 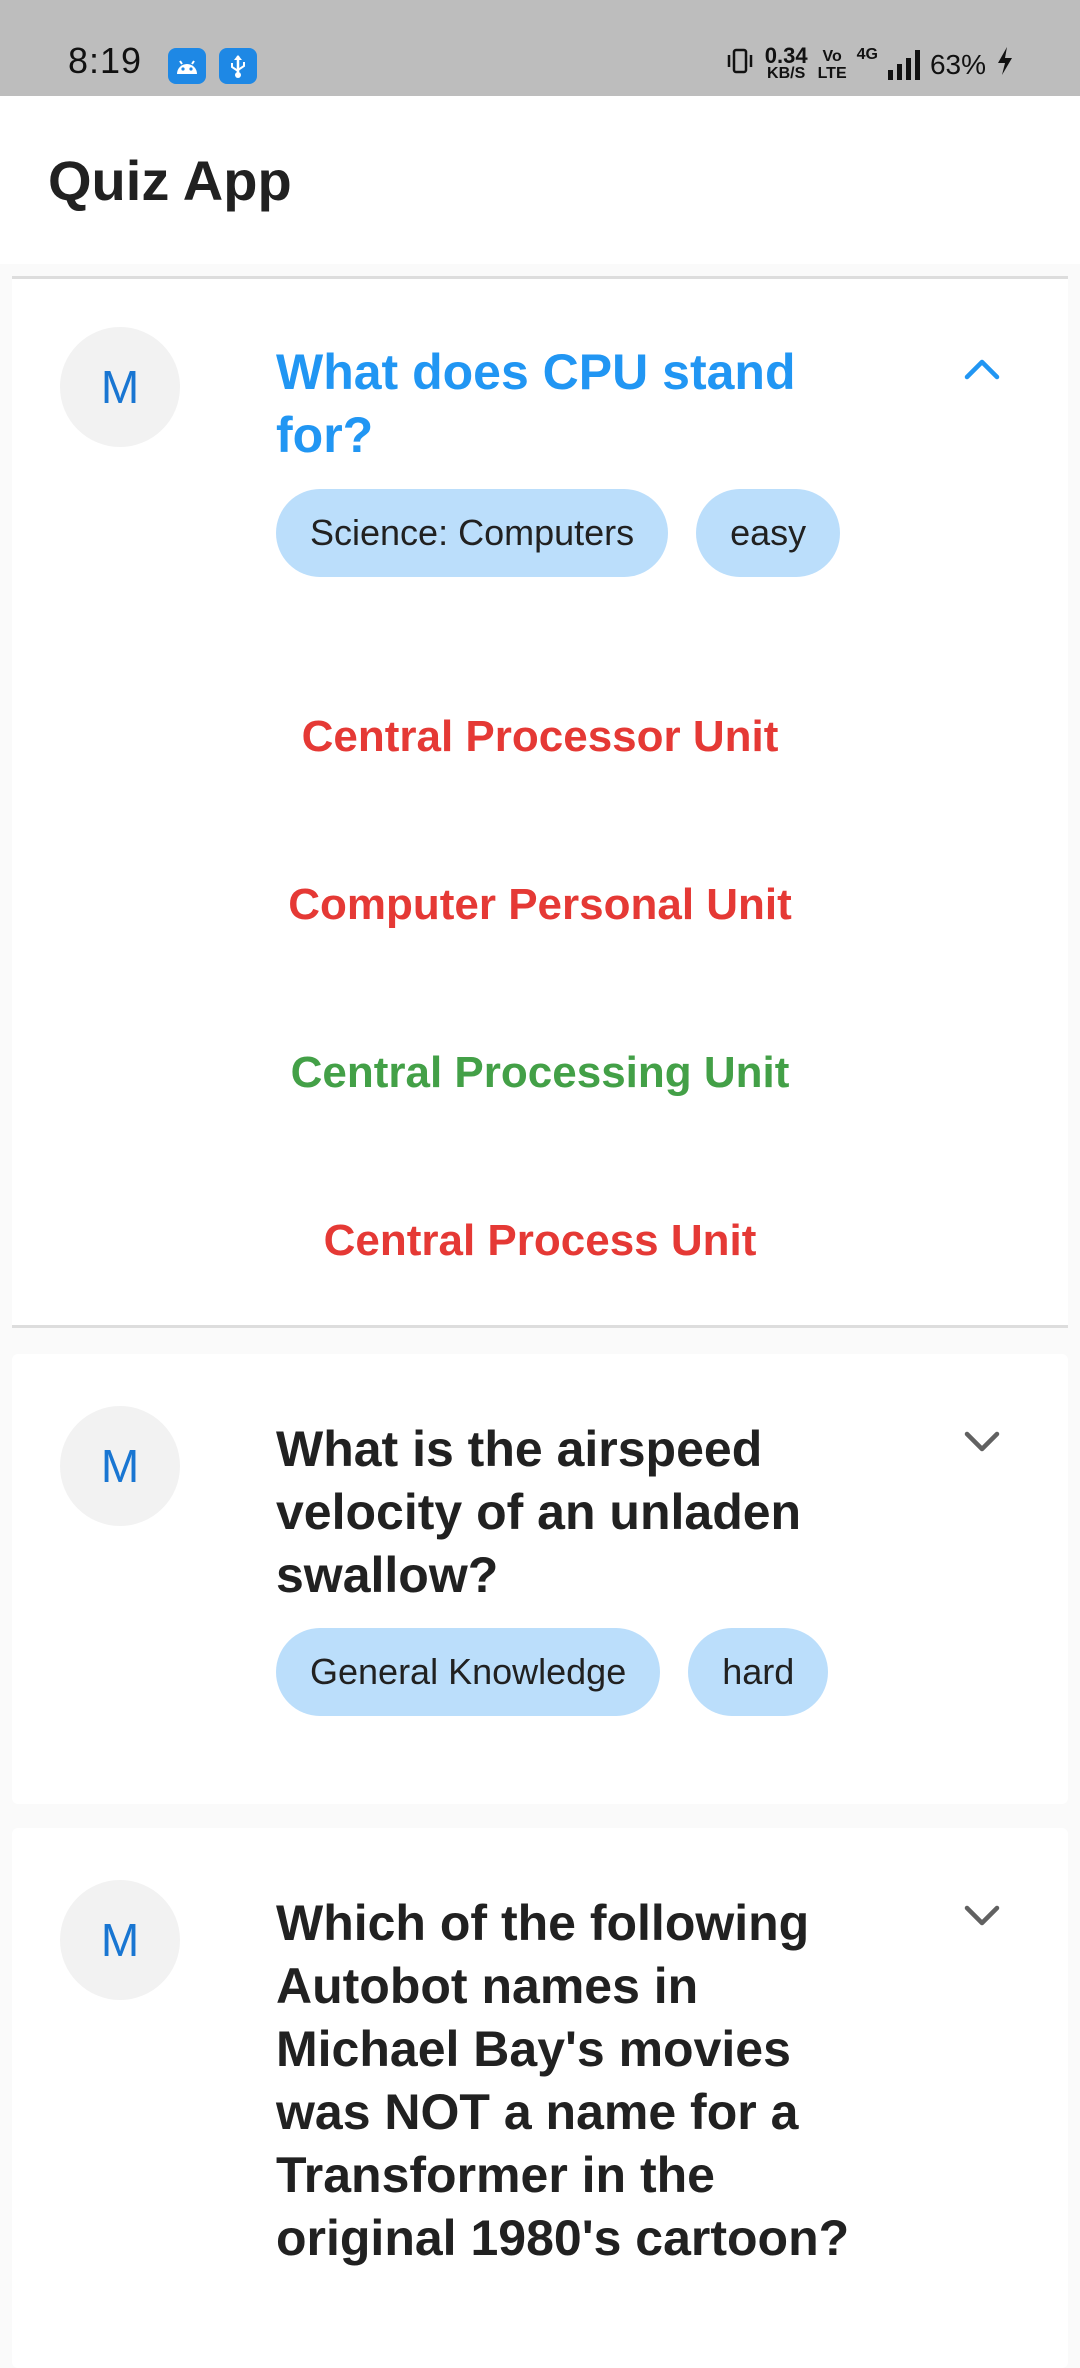 I want to click on android-icon, so click(x=187, y=66).